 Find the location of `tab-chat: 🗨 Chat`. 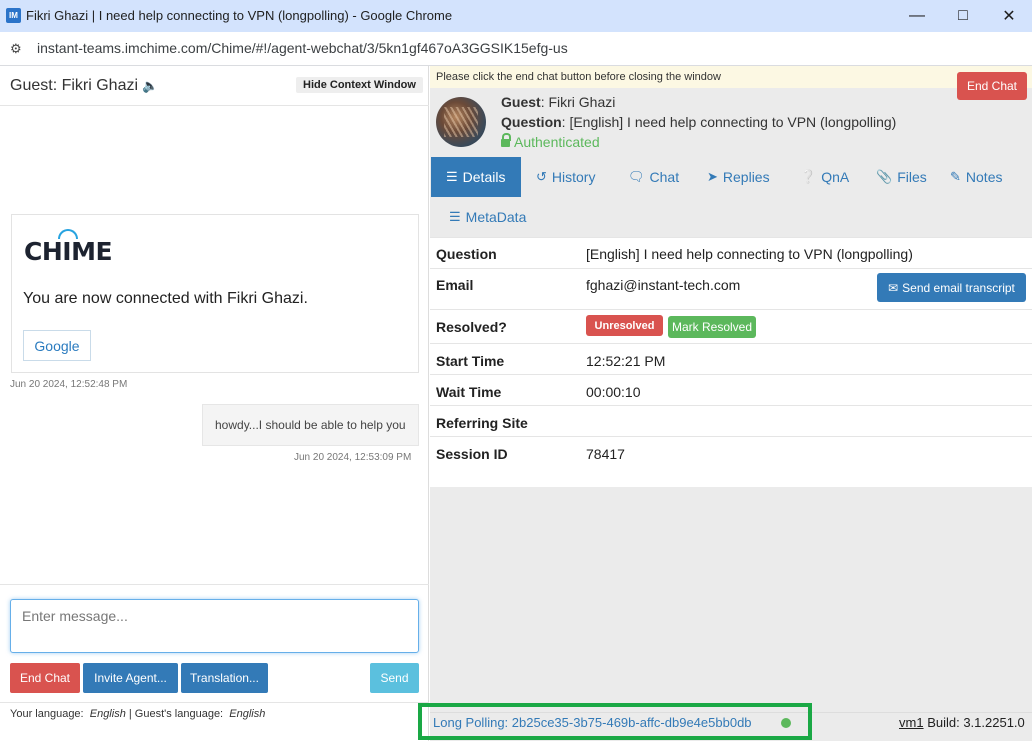

tab-chat: 🗨 Chat is located at coordinates (653, 177).